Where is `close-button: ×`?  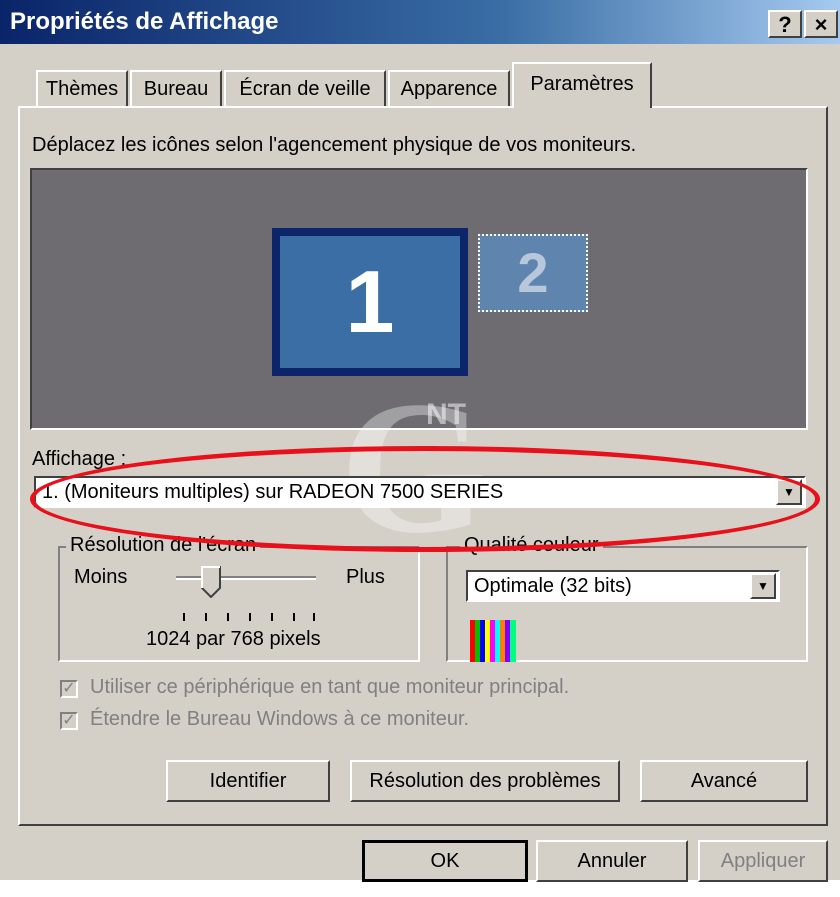
close-button: × is located at coordinates (821, 24).